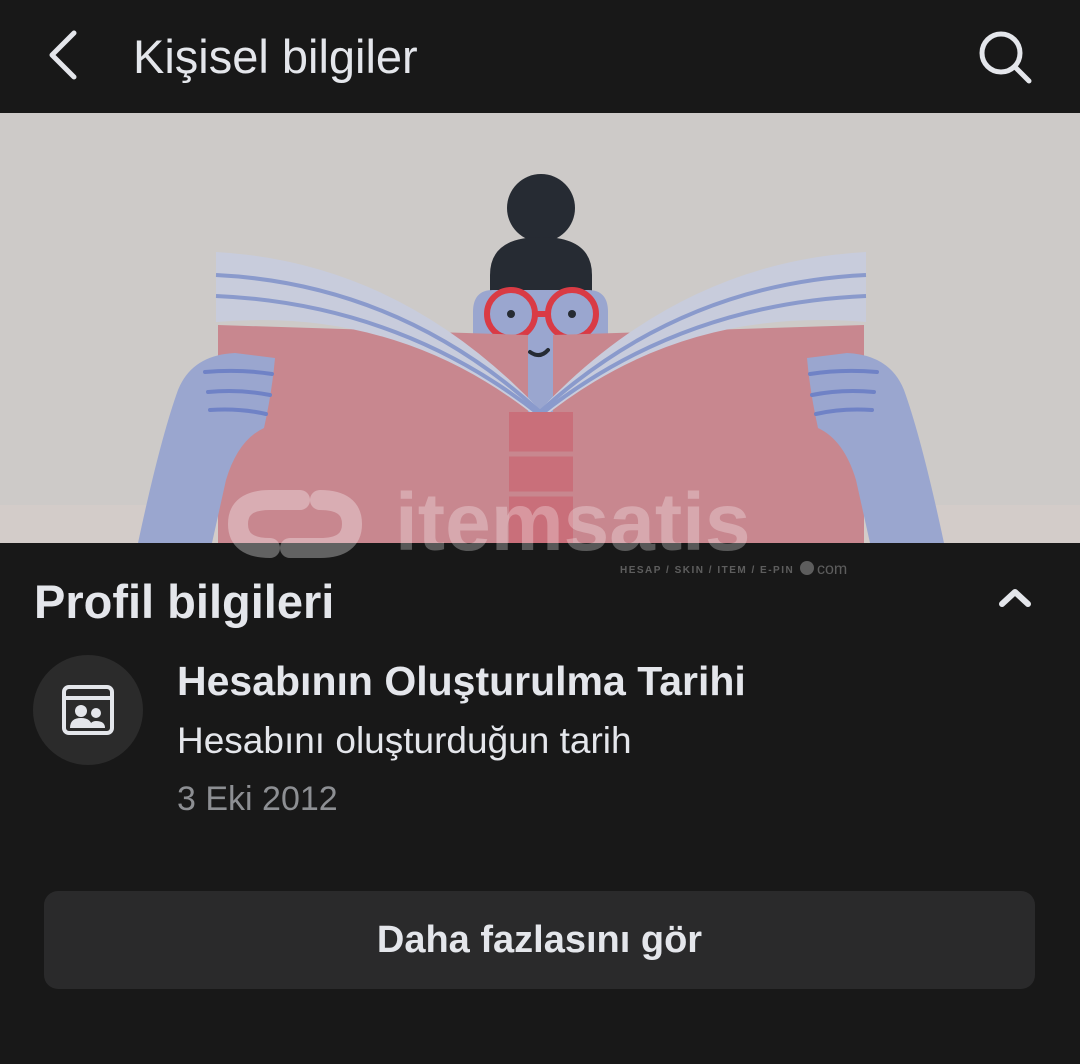 The height and width of the screenshot is (1064, 1080). Describe the element at coordinates (461, 681) in the screenshot. I see `account-created-heading: Hesabının Oluşturulma Tarihi` at that location.